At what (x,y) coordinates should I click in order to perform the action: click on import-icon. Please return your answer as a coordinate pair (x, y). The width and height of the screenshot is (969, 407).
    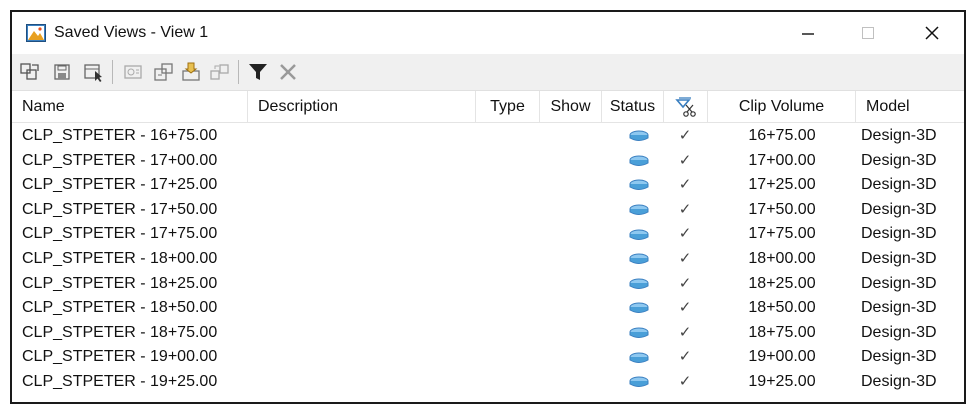
    Looking at the image, I should click on (191, 71).